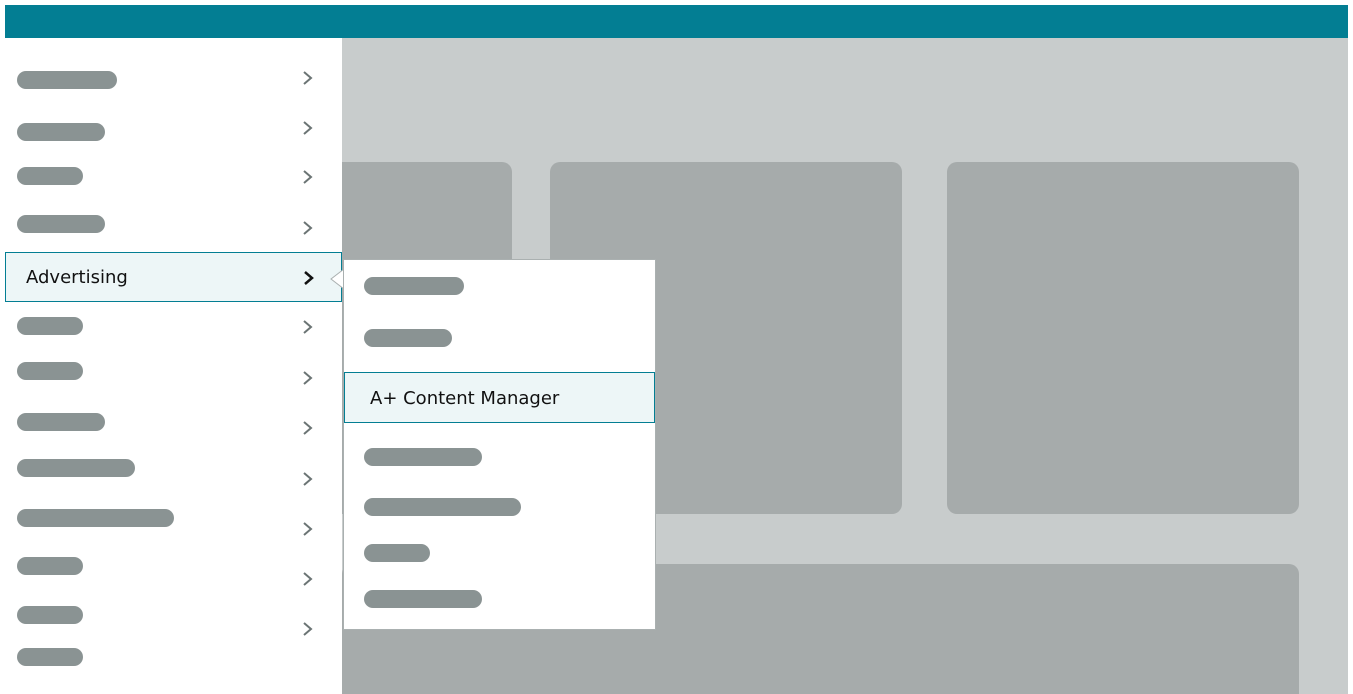 The width and height of the screenshot is (1353, 694). Describe the element at coordinates (77, 277) in the screenshot. I see `menu-item-label: Advertising` at that location.